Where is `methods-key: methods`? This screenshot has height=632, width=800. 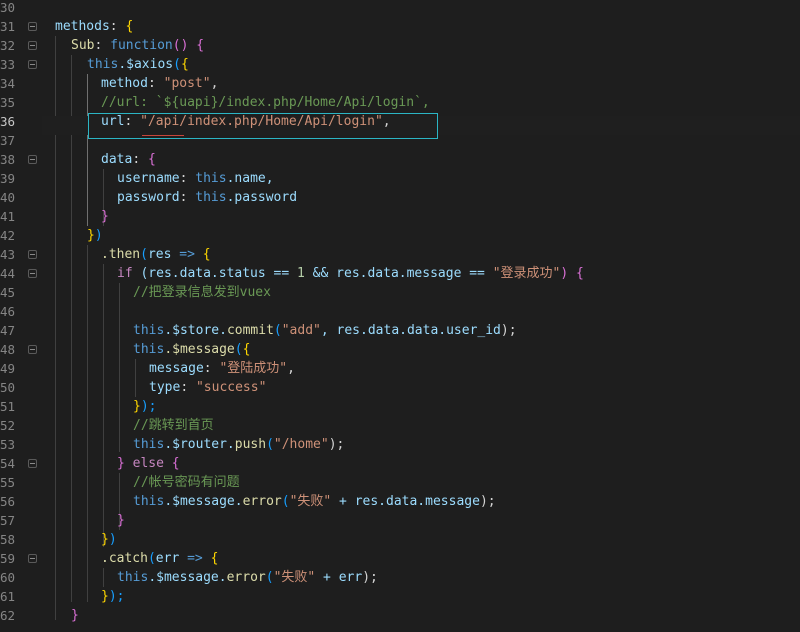
methods-key: methods is located at coordinates (82, 26).